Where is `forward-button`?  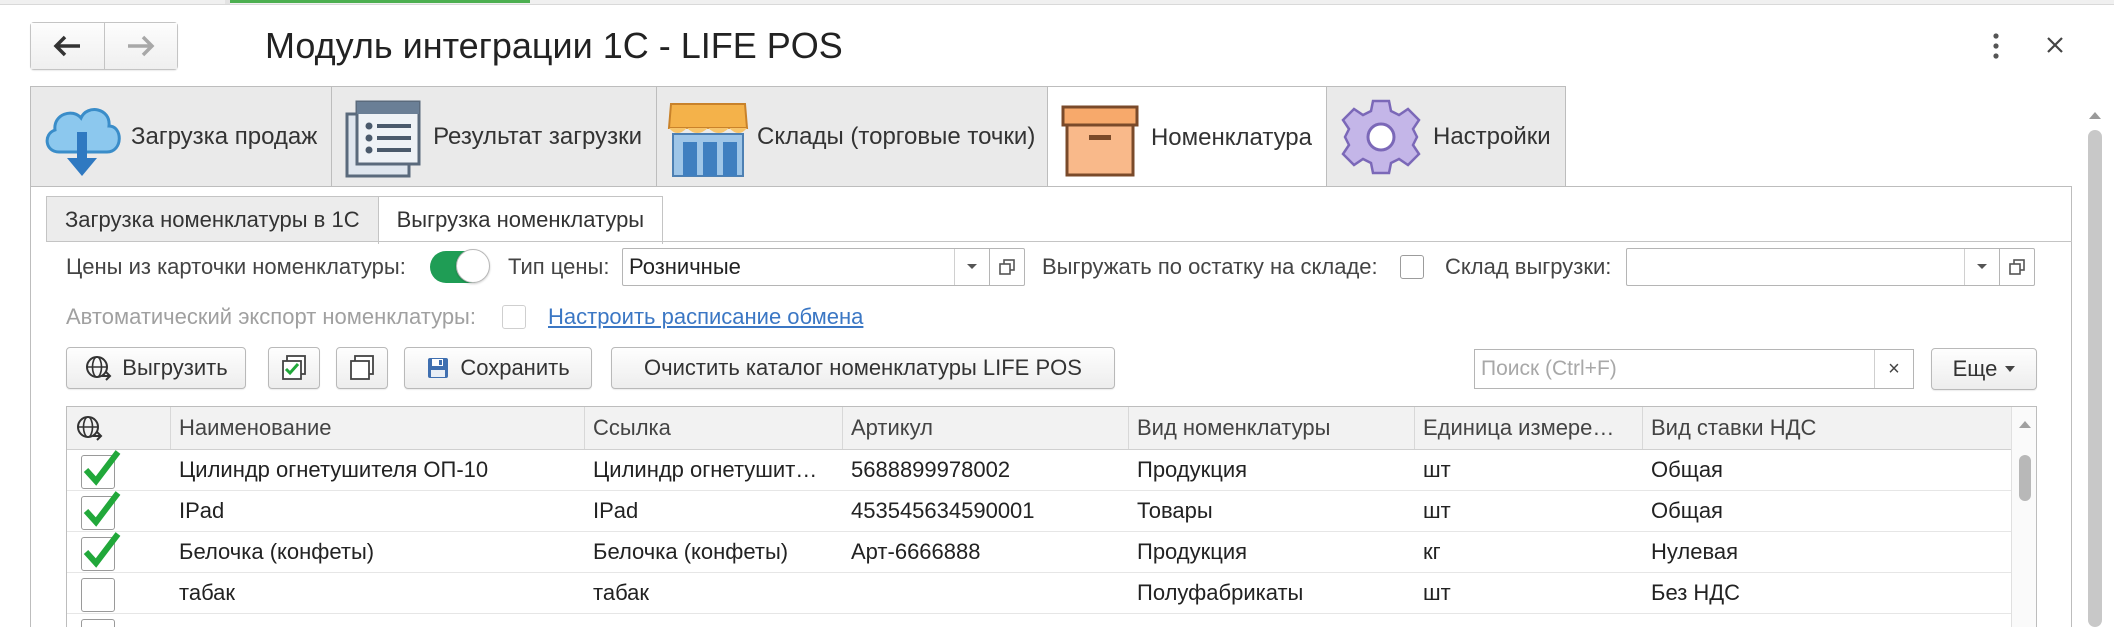 forward-button is located at coordinates (140, 46).